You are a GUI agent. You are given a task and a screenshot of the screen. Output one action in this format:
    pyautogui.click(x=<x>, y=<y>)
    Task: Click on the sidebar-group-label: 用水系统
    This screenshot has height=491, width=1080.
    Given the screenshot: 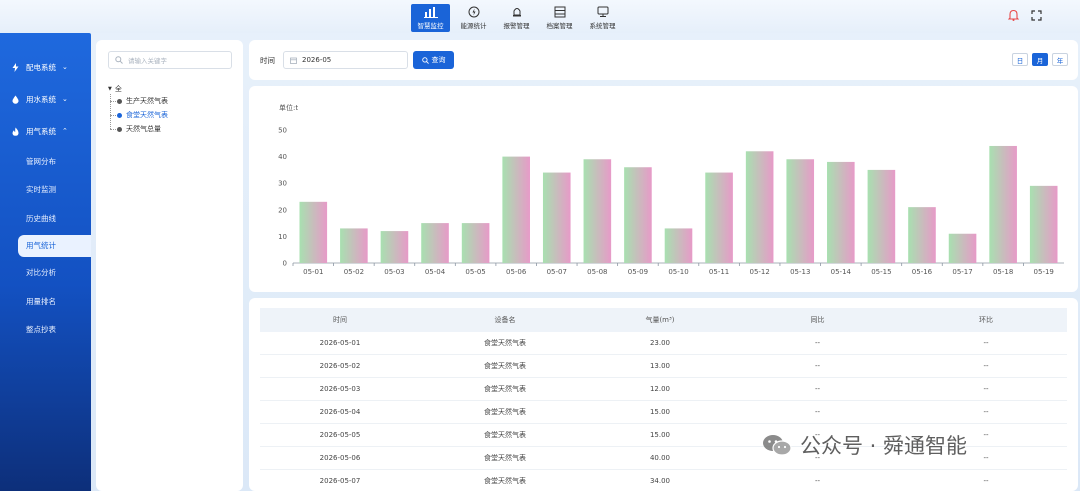 What is the action you would take?
    pyautogui.click(x=41, y=99)
    